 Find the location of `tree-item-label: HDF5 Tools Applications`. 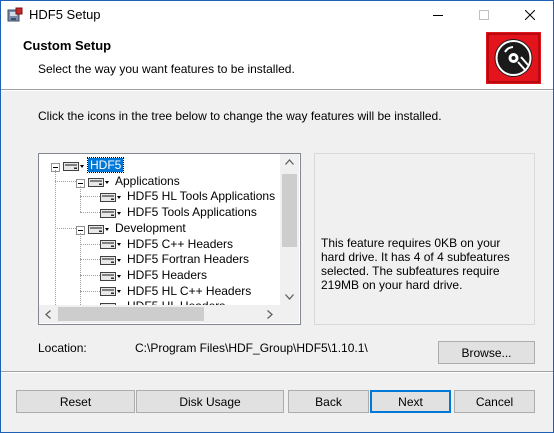

tree-item-label: HDF5 Tools Applications is located at coordinates (192, 212).